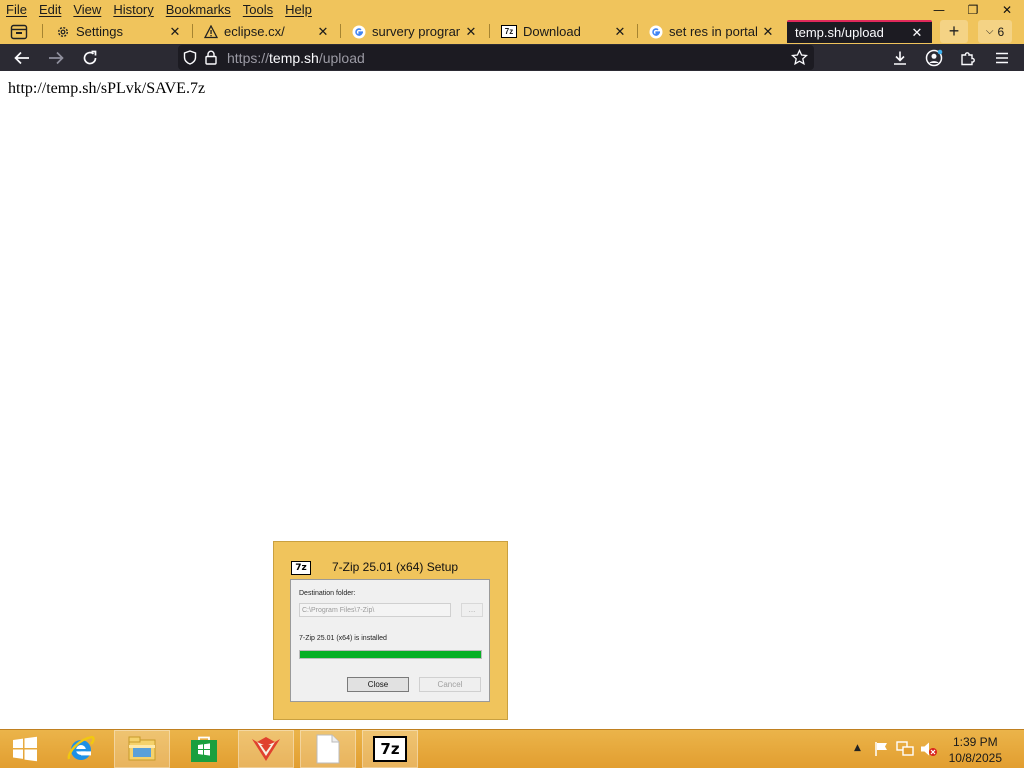  What do you see at coordinates (995, 31) in the screenshot?
I see `list-all-tabs-button: ⌵ 6` at bounding box center [995, 31].